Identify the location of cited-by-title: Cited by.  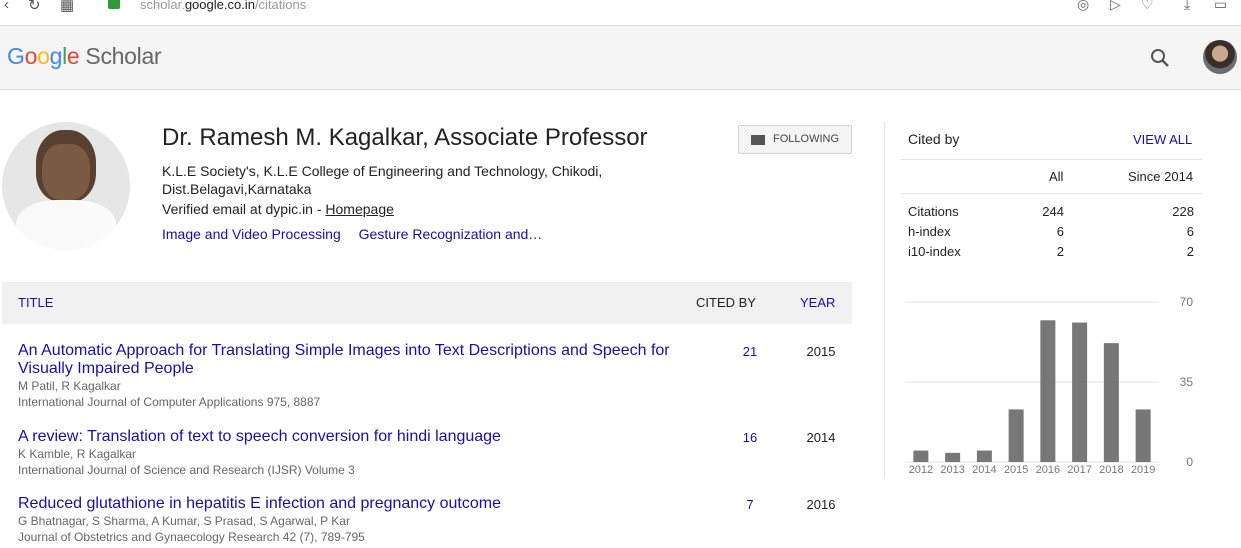
(934, 139).